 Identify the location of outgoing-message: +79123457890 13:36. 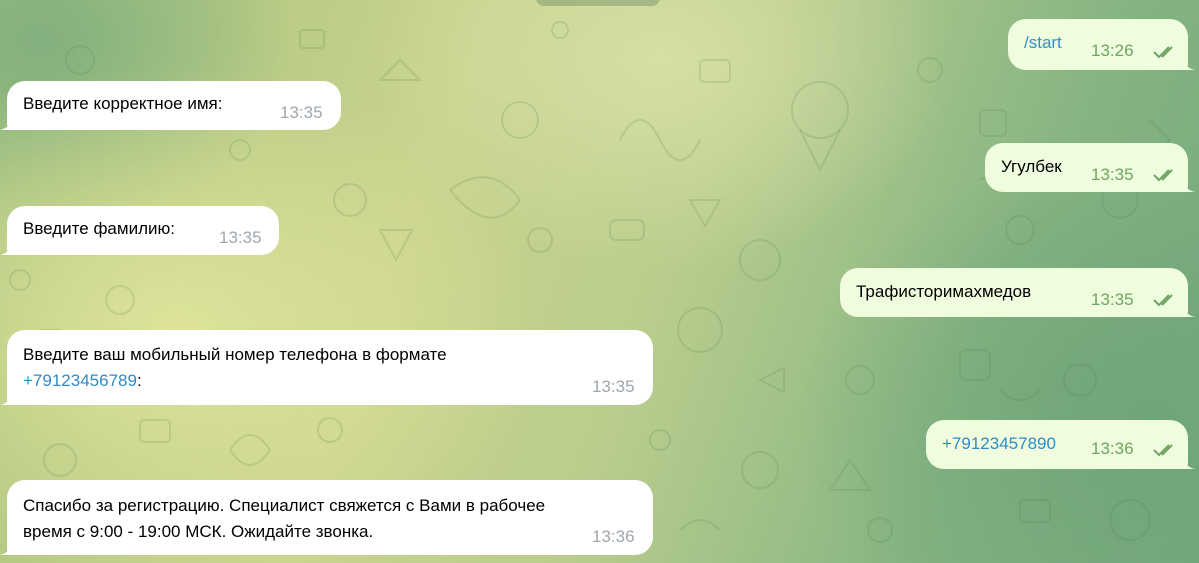
(1060, 444).